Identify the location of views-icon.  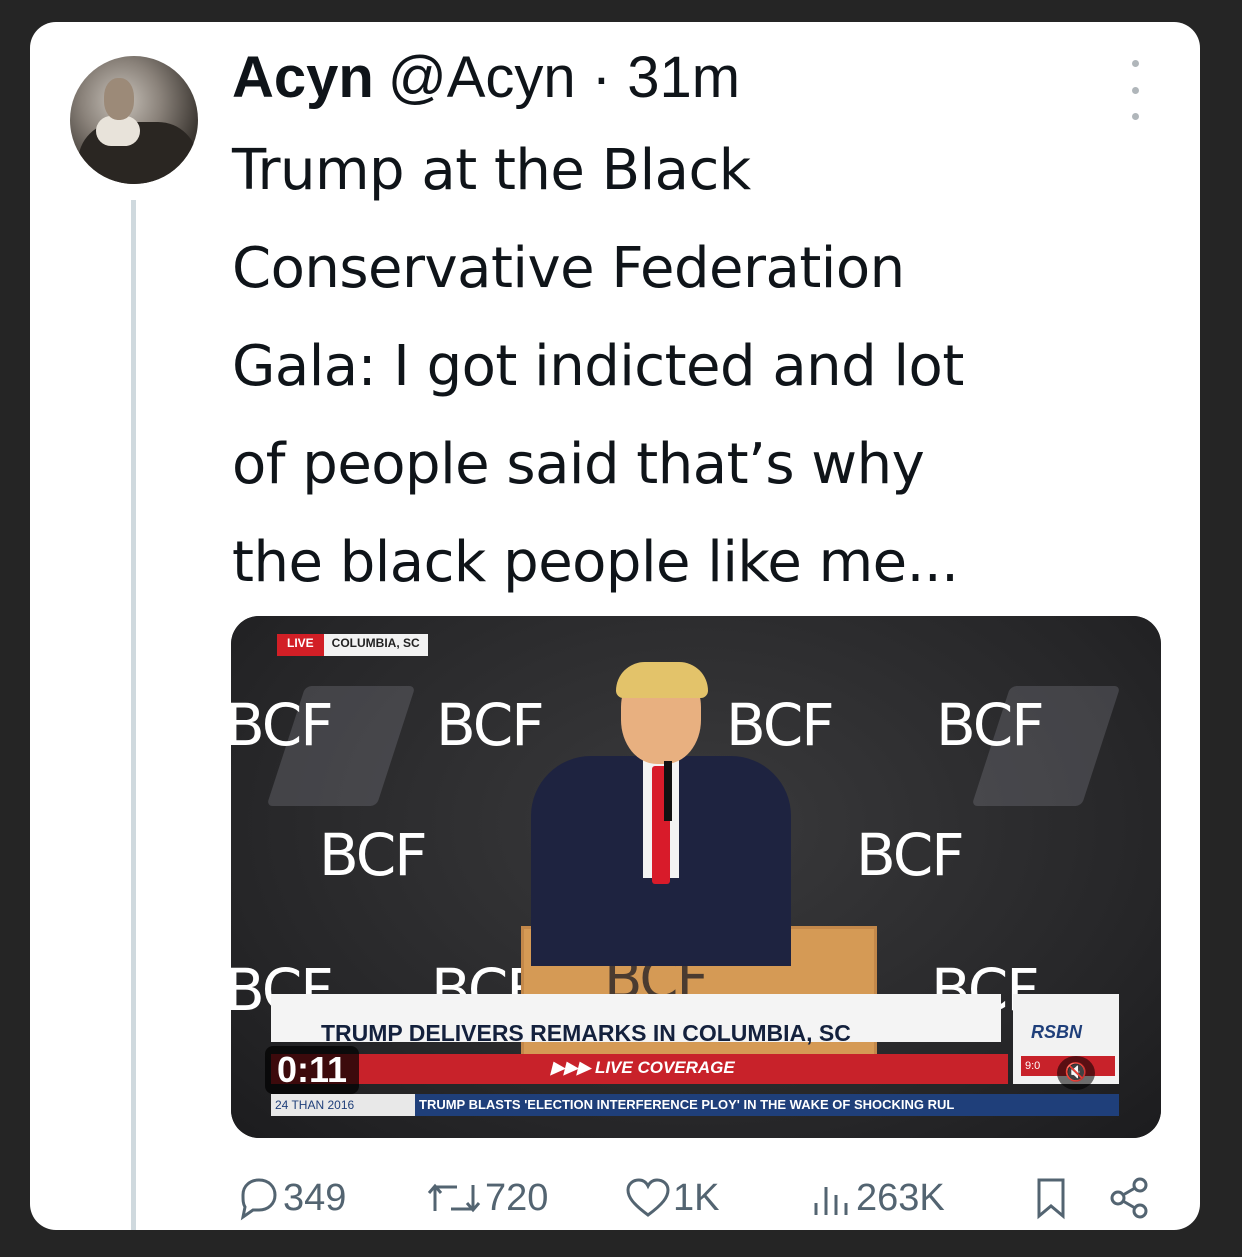
(831, 1201).